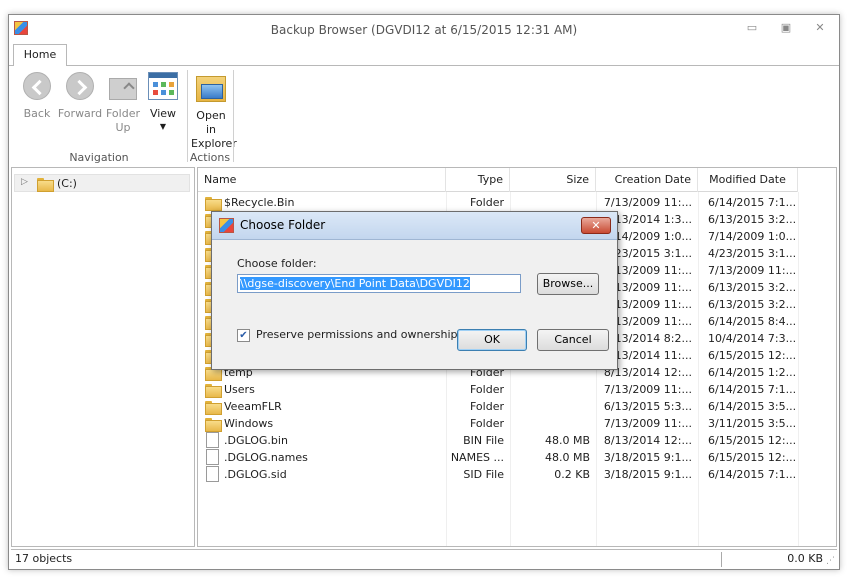  Describe the element at coordinates (37, 86) in the screenshot. I see `back-arrow-icon` at that location.